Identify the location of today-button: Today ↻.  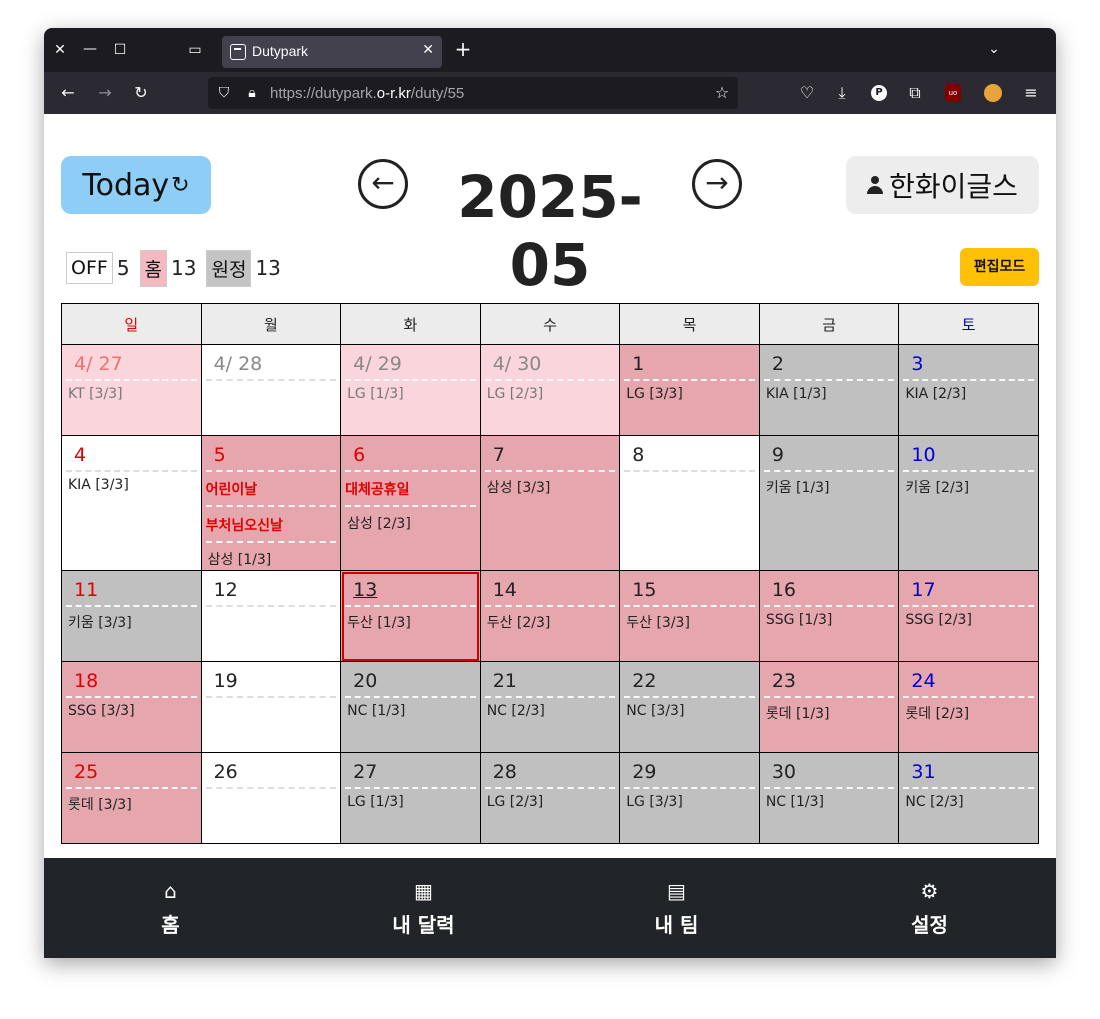
(136, 185).